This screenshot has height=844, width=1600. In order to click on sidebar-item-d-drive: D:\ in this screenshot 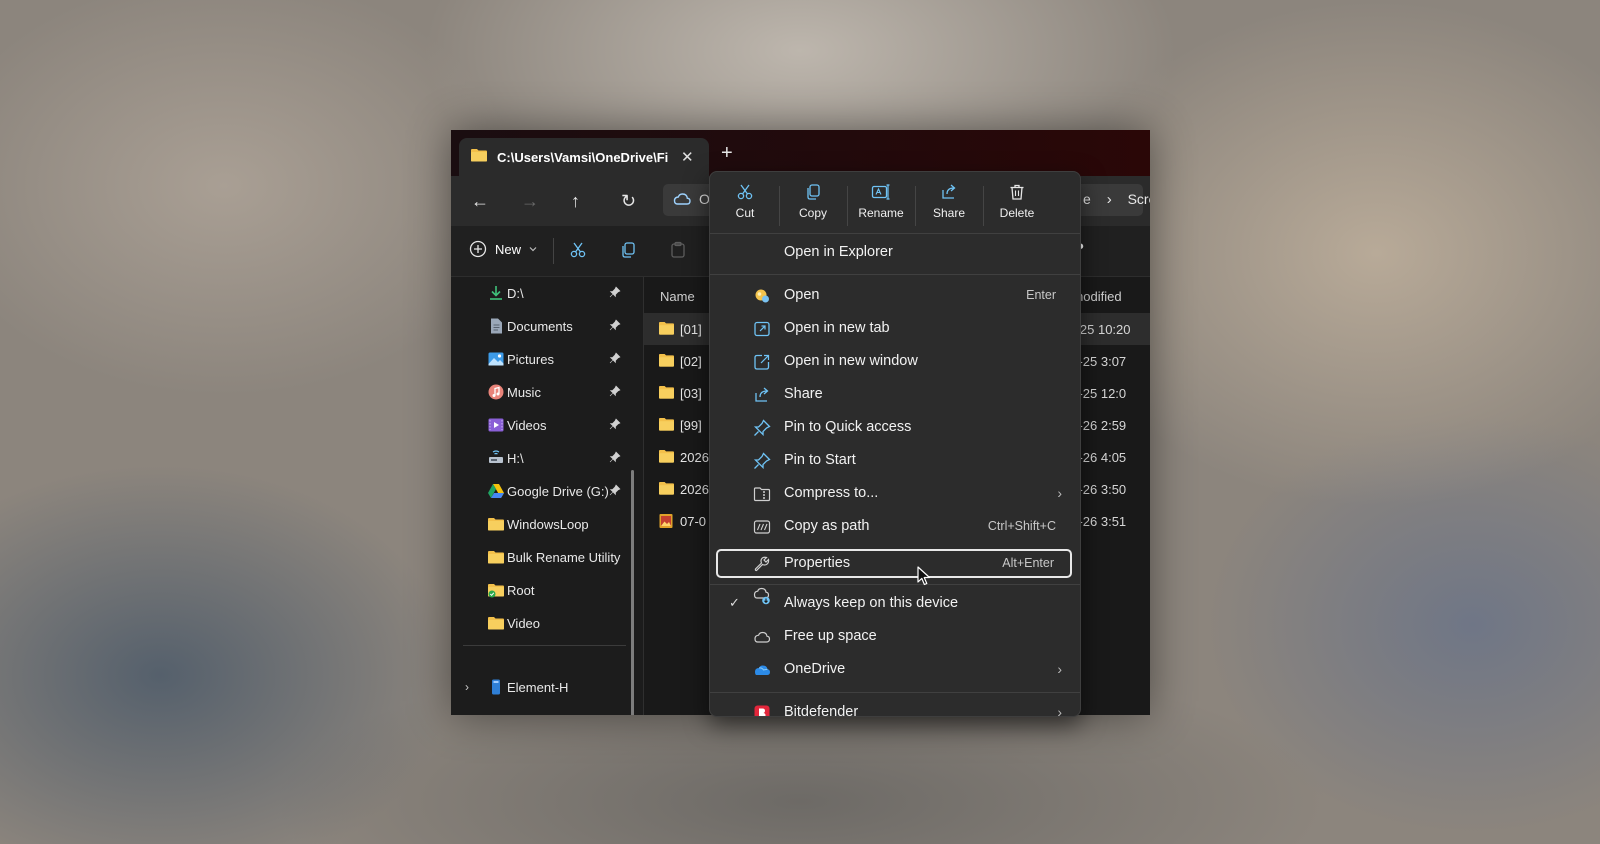, I will do `click(546, 293)`.